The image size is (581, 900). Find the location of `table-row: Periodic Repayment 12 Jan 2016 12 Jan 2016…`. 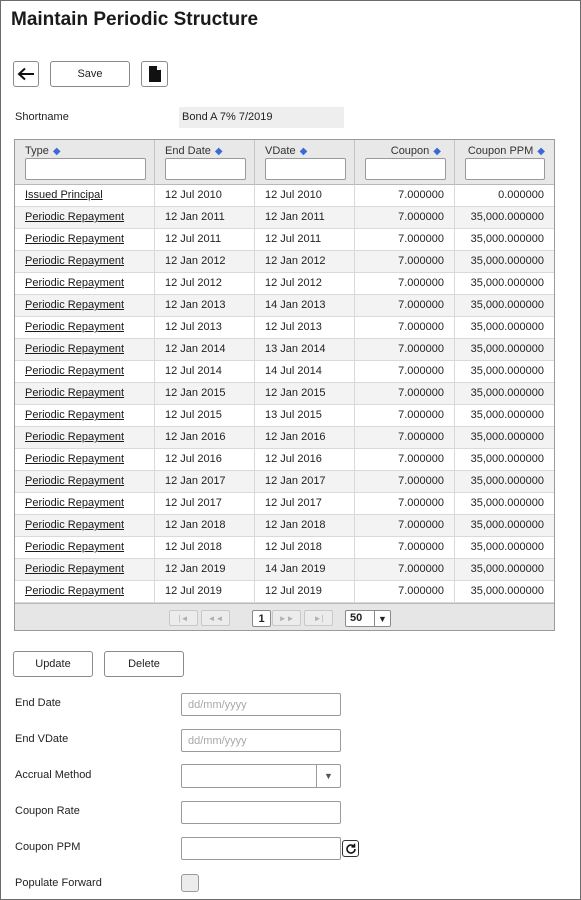

table-row: Periodic Repayment 12 Jan 2016 12 Jan 2016… is located at coordinates (284, 438).